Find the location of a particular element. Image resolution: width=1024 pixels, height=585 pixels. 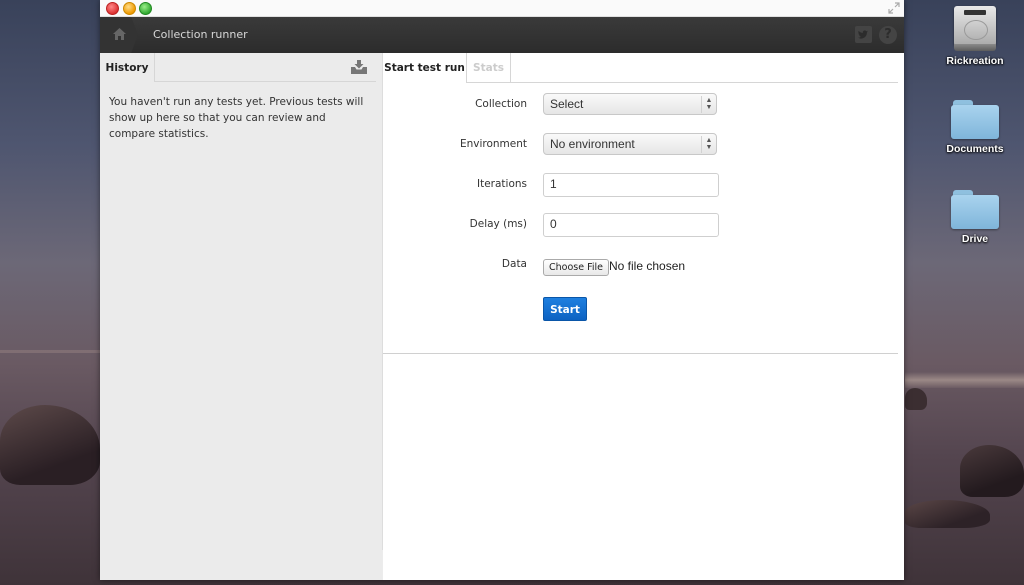

desktop-icon-label: Drive is located at coordinates (975, 239).